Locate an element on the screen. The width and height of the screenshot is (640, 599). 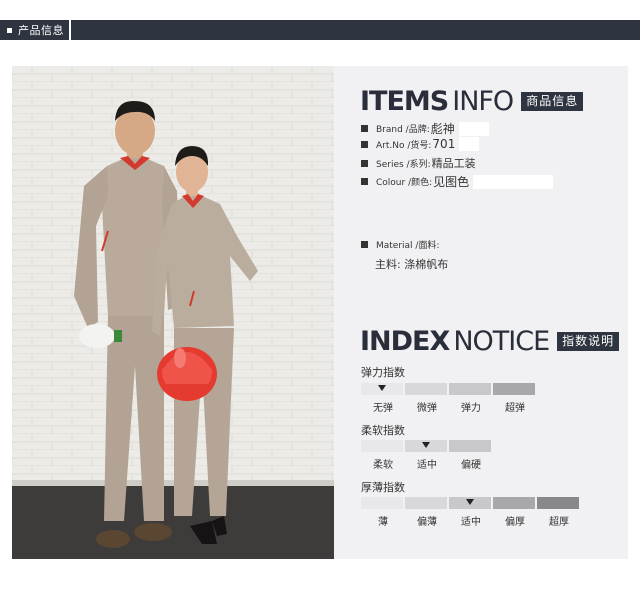
brand-row: Brand /品牌: 彪神 is located at coordinates (425, 128).